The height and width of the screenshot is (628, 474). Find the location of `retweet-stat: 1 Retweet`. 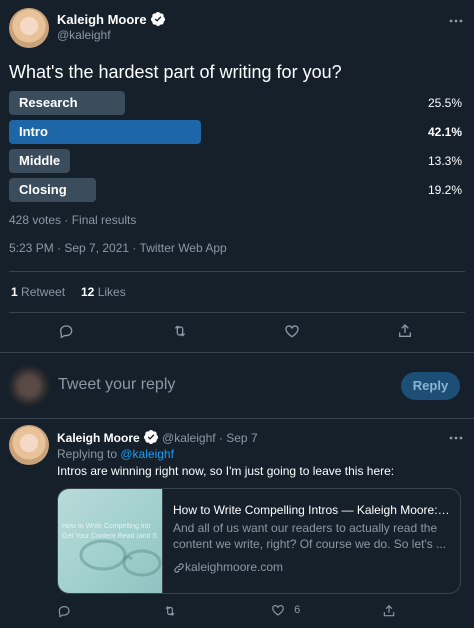

retweet-stat: 1 Retweet is located at coordinates (38, 292).